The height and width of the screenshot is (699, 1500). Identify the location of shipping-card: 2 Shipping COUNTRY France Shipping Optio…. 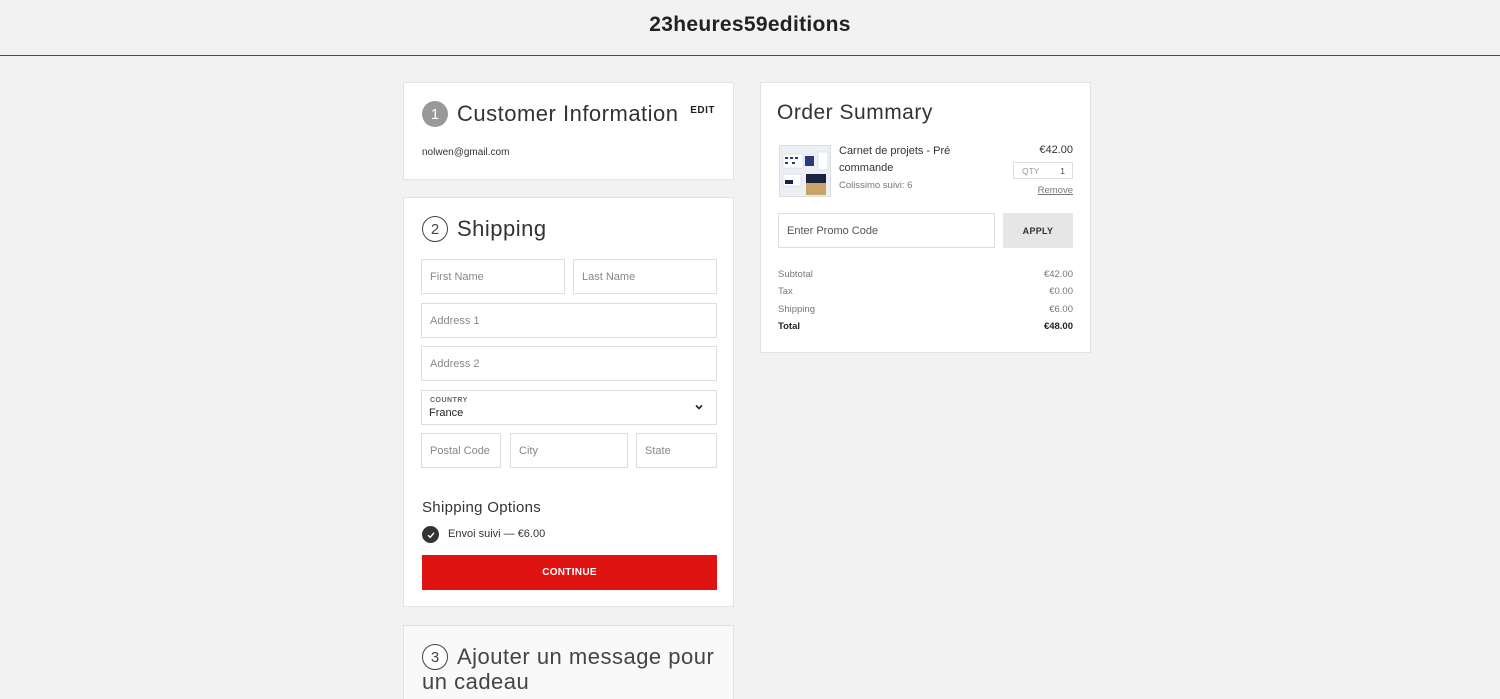
(568, 402).